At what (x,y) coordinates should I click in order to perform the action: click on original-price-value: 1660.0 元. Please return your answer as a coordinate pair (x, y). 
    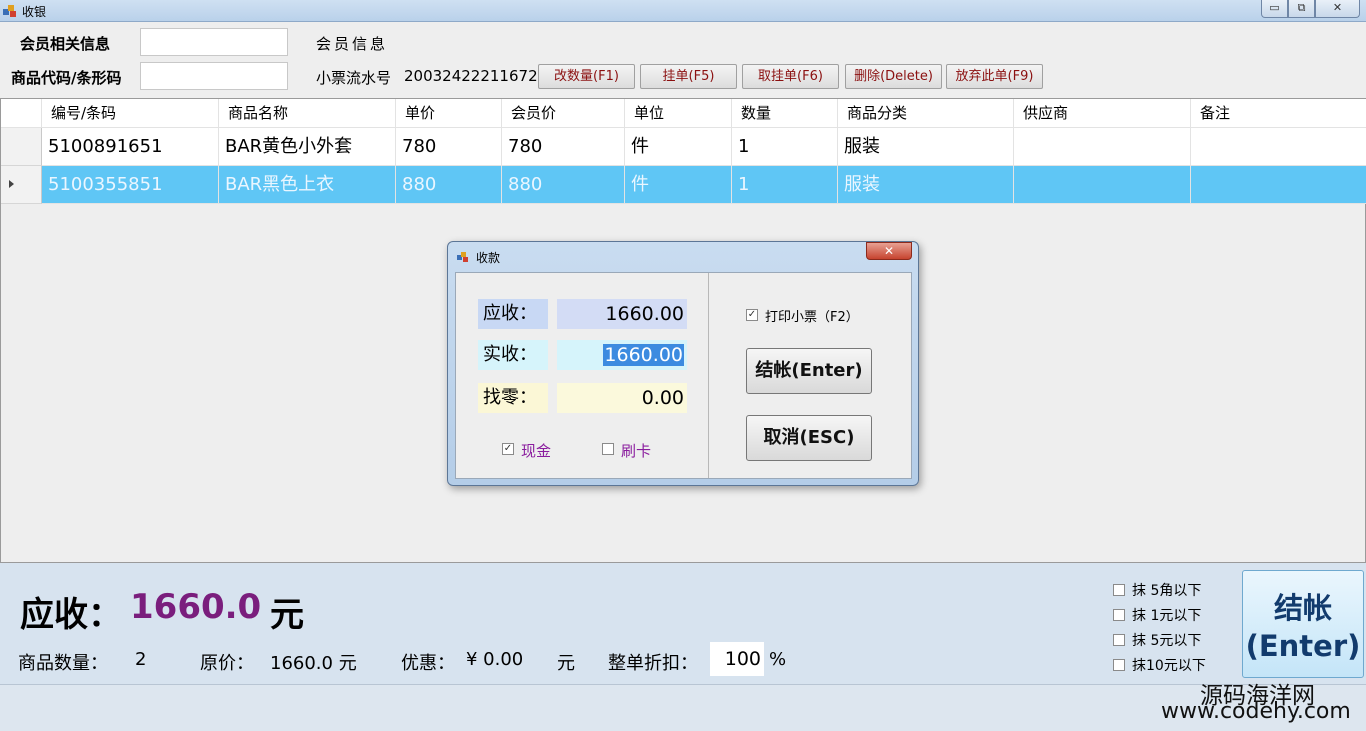
    Looking at the image, I should click on (313, 663).